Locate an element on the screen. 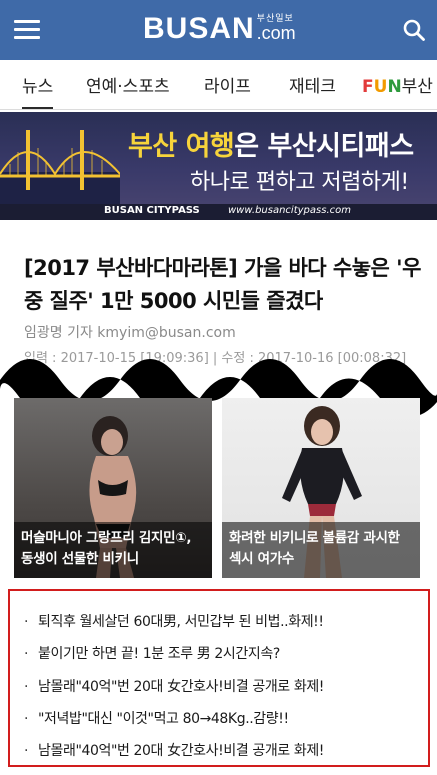 Image resolution: width=437 pixels, height=775 pixels. thumbnail-caption: 머슬마니아 그랑프리 김지민①, 동생이 선물한 비키니 is located at coordinates (113, 550).